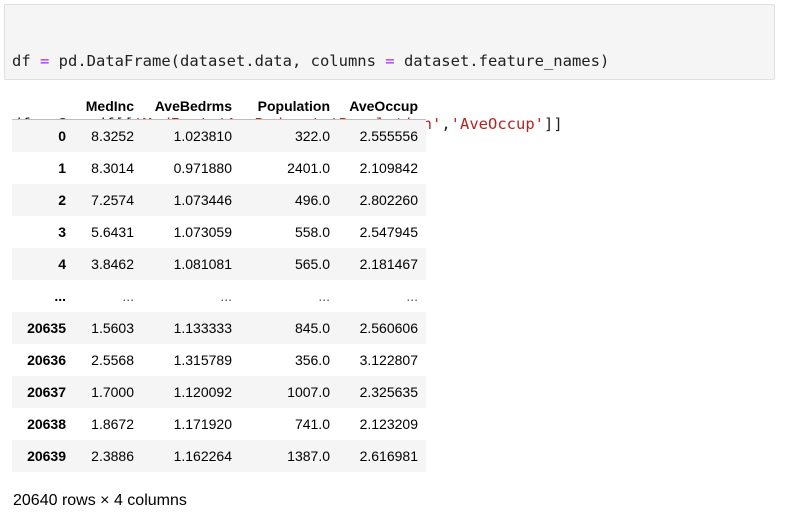 This screenshot has width=785, height=515. What do you see at coordinates (112, 392) in the screenshot?
I see `table-cell: 1.7000` at bounding box center [112, 392].